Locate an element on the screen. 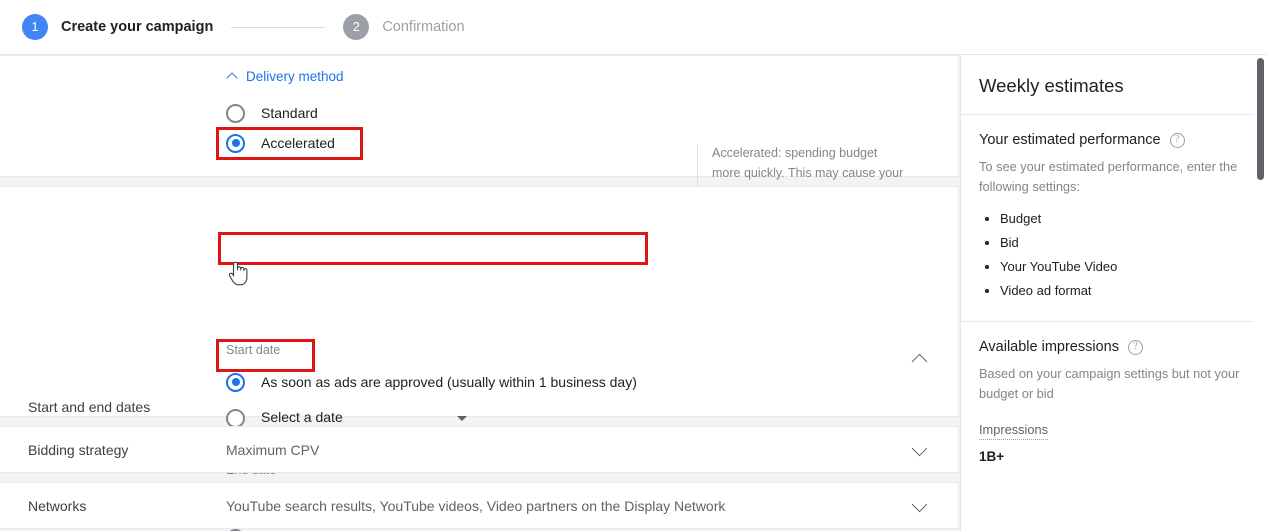  estimated-performance-heading: Your estimated performance is located at coordinates (1070, 140).